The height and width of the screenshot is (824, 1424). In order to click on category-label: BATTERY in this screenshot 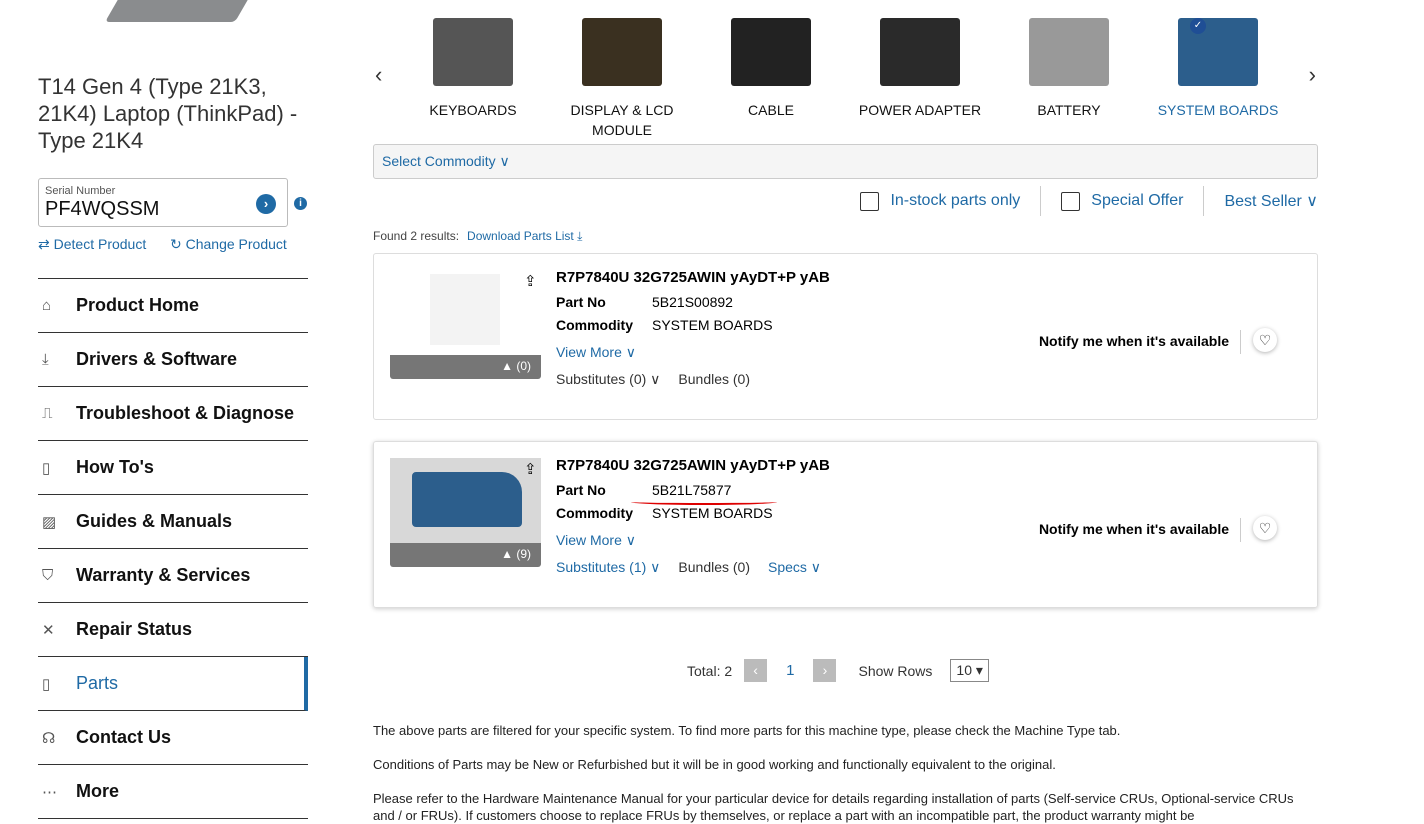, I will do `click(1069, 110)`.